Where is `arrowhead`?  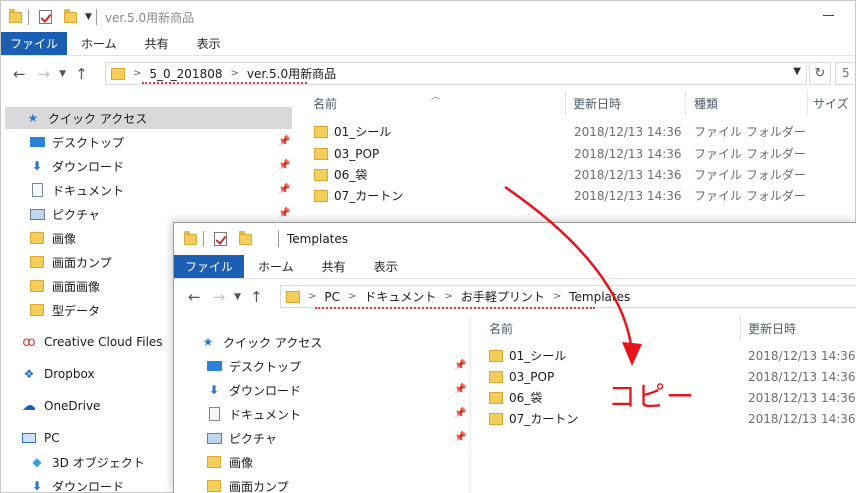
arrowhead is located at coordinates (632, 354).